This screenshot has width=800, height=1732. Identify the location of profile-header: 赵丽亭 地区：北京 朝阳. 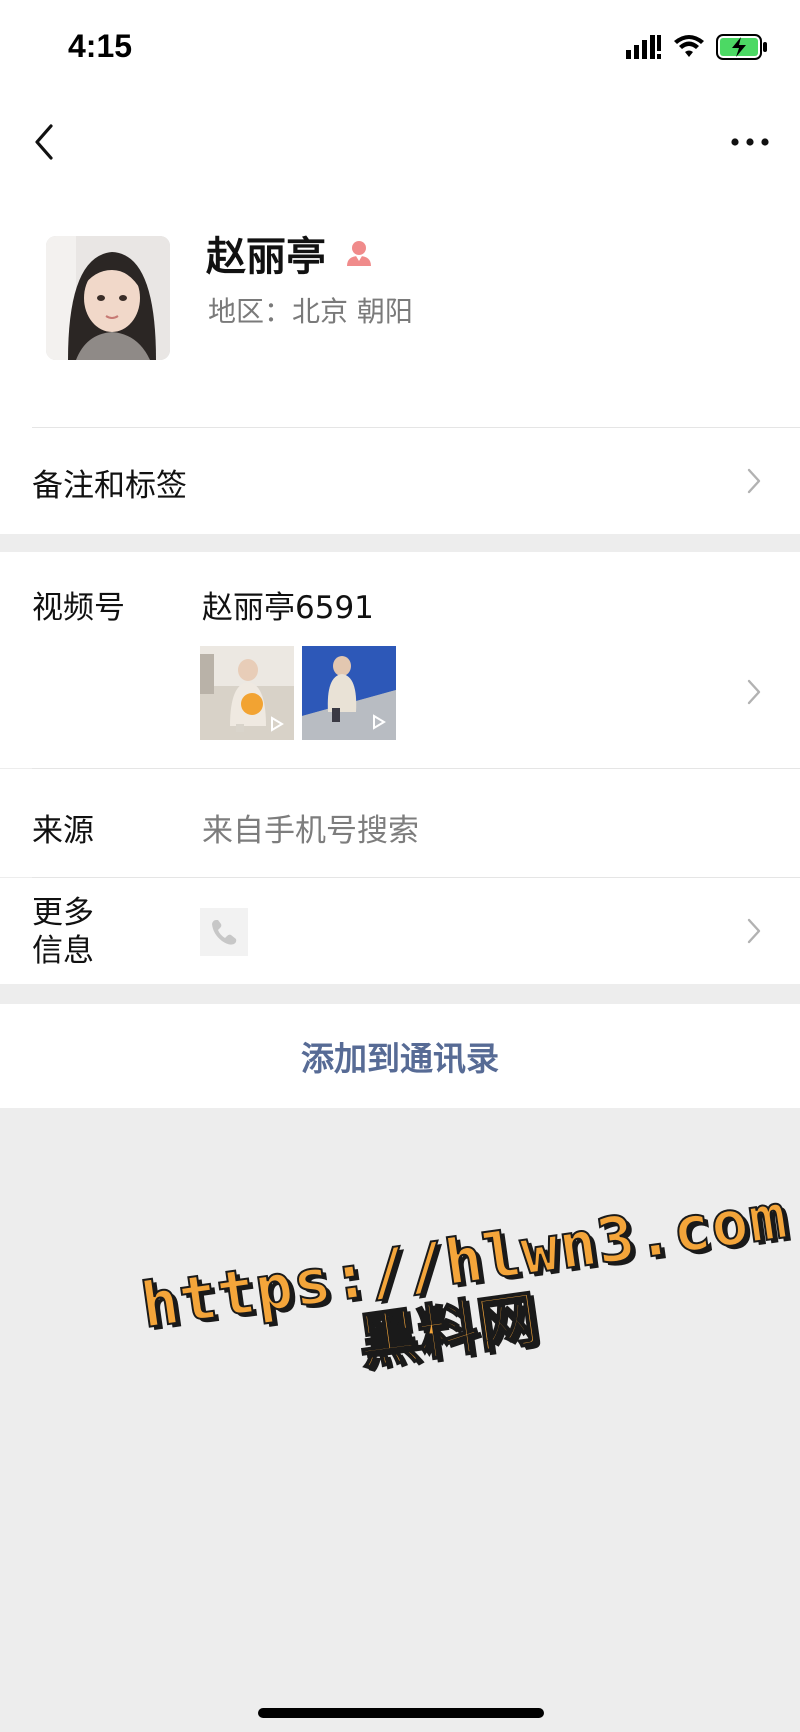
(400, 312).